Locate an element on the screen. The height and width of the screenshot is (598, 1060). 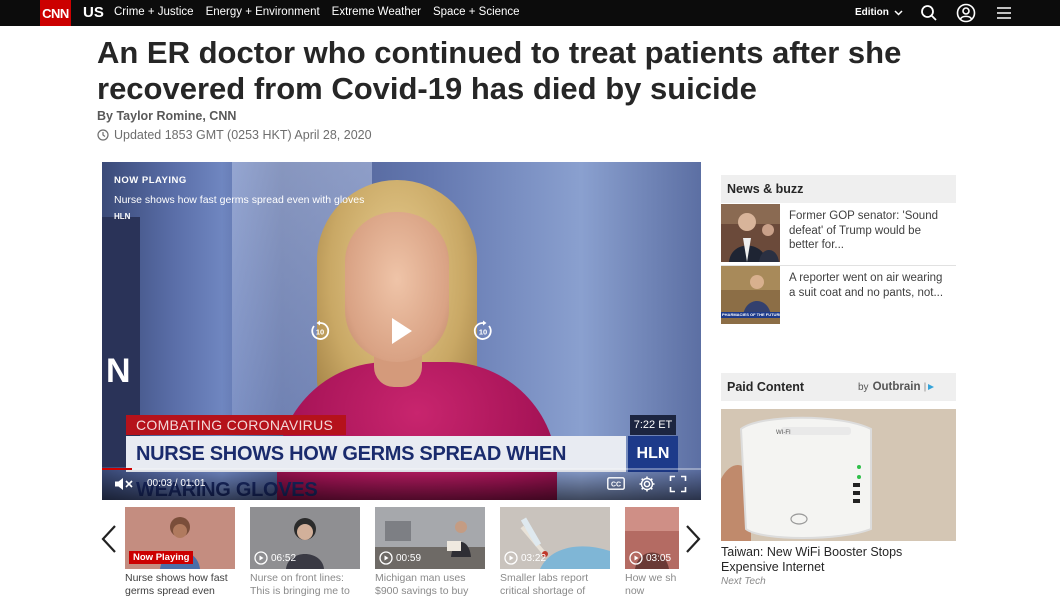
device-label: WI-FI is located at coordinates (783, 433).